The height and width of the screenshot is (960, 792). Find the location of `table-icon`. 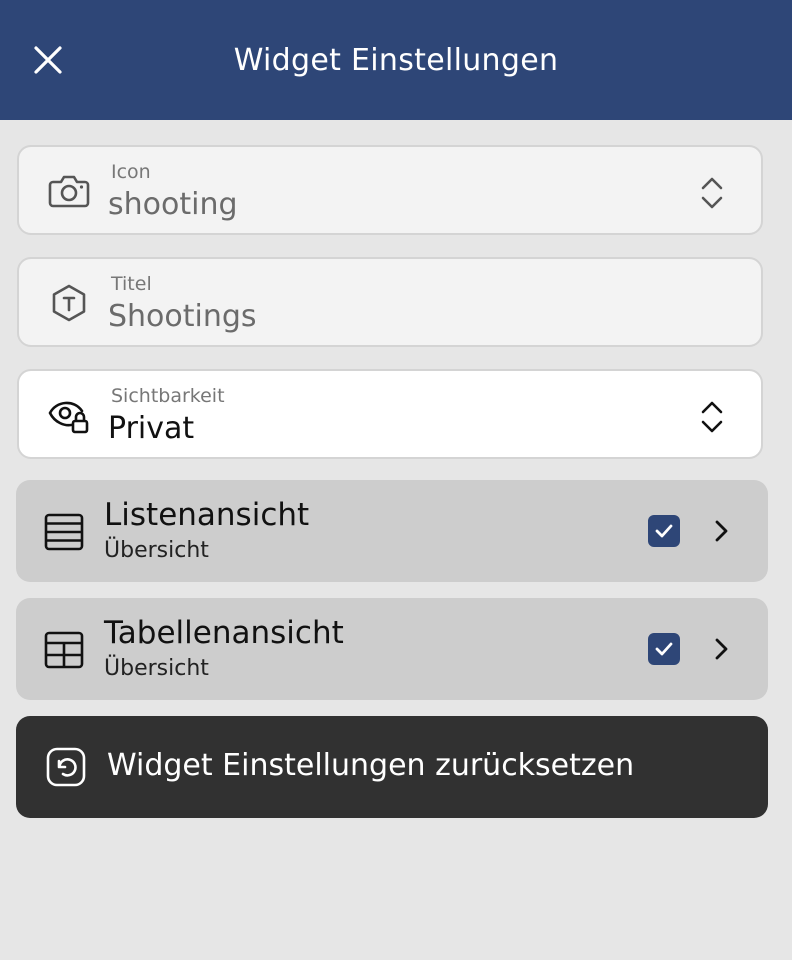

table-icon is located at coordinates (64, 650).